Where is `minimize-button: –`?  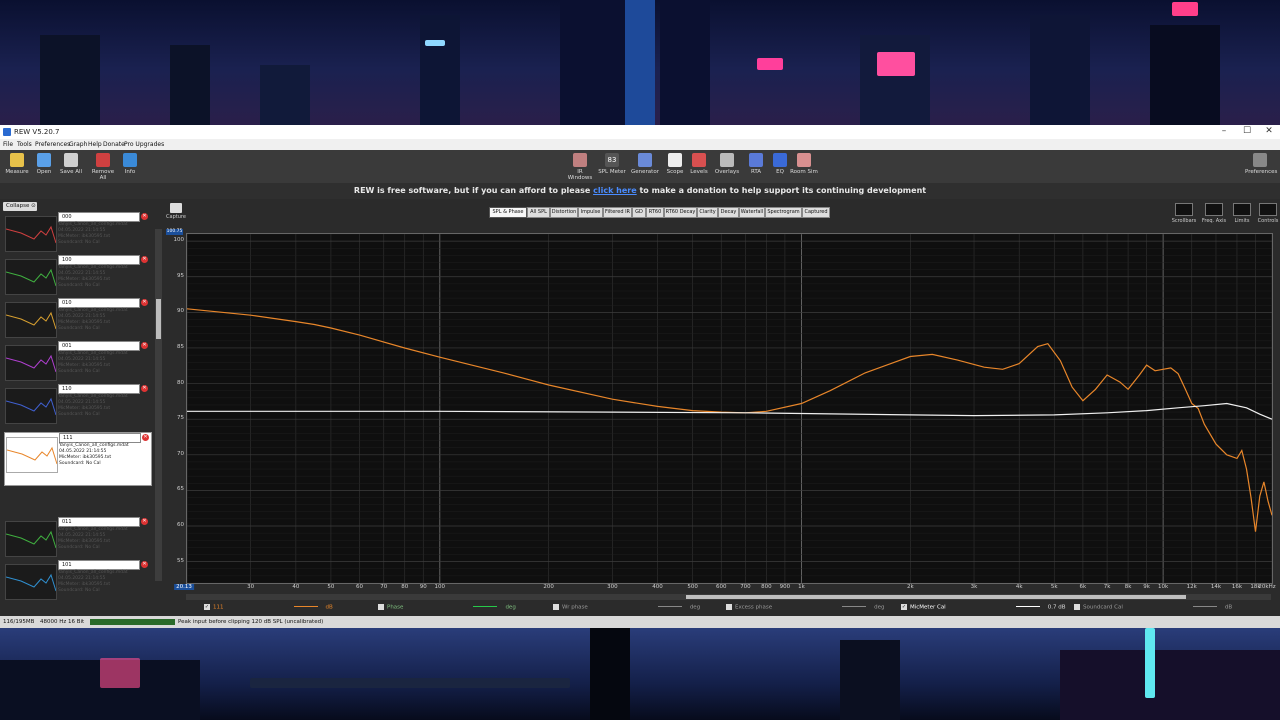
minimize-button: – is located at coordinates (1224, 132).